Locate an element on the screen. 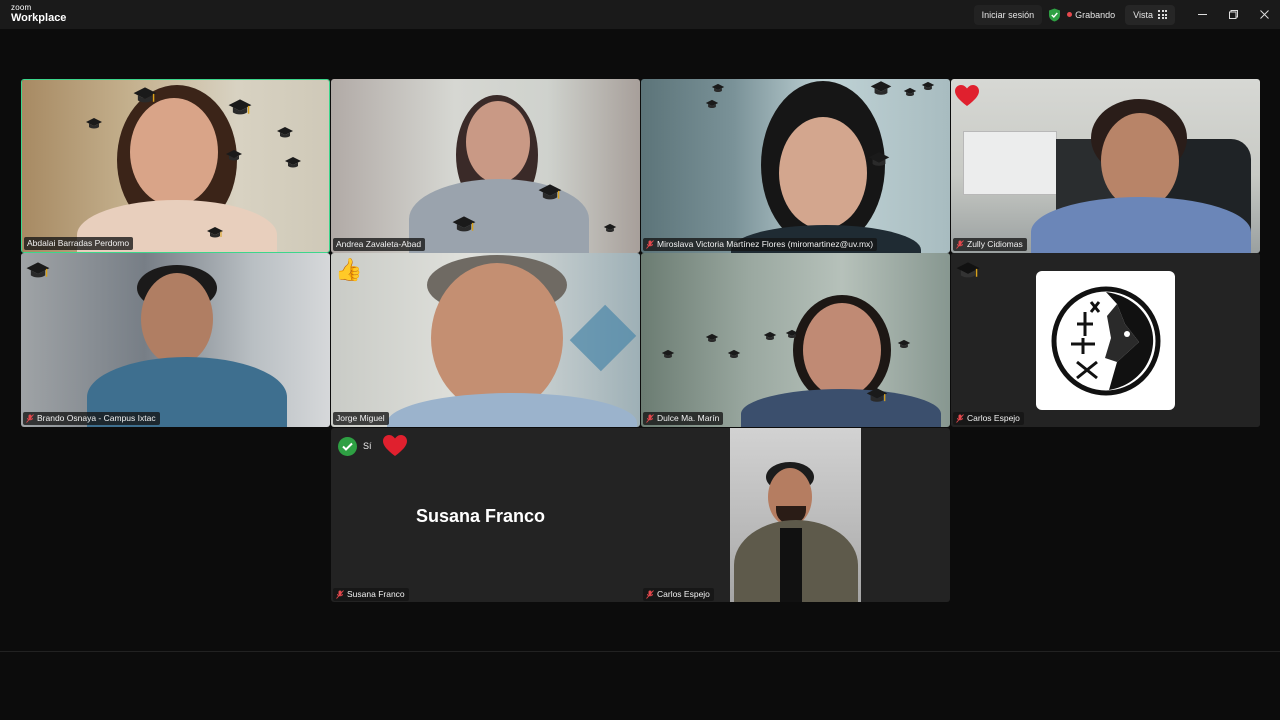  grid-view-icon is located at coordinates (1162, 14).